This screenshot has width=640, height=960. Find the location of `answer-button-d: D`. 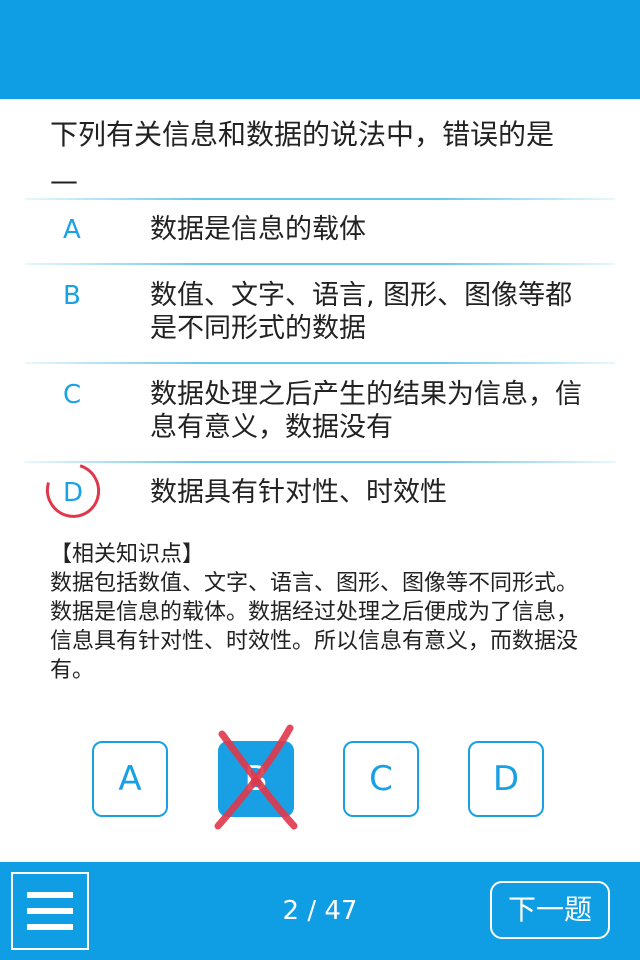

answer-button-d: D is located at coordinates (506, 779).